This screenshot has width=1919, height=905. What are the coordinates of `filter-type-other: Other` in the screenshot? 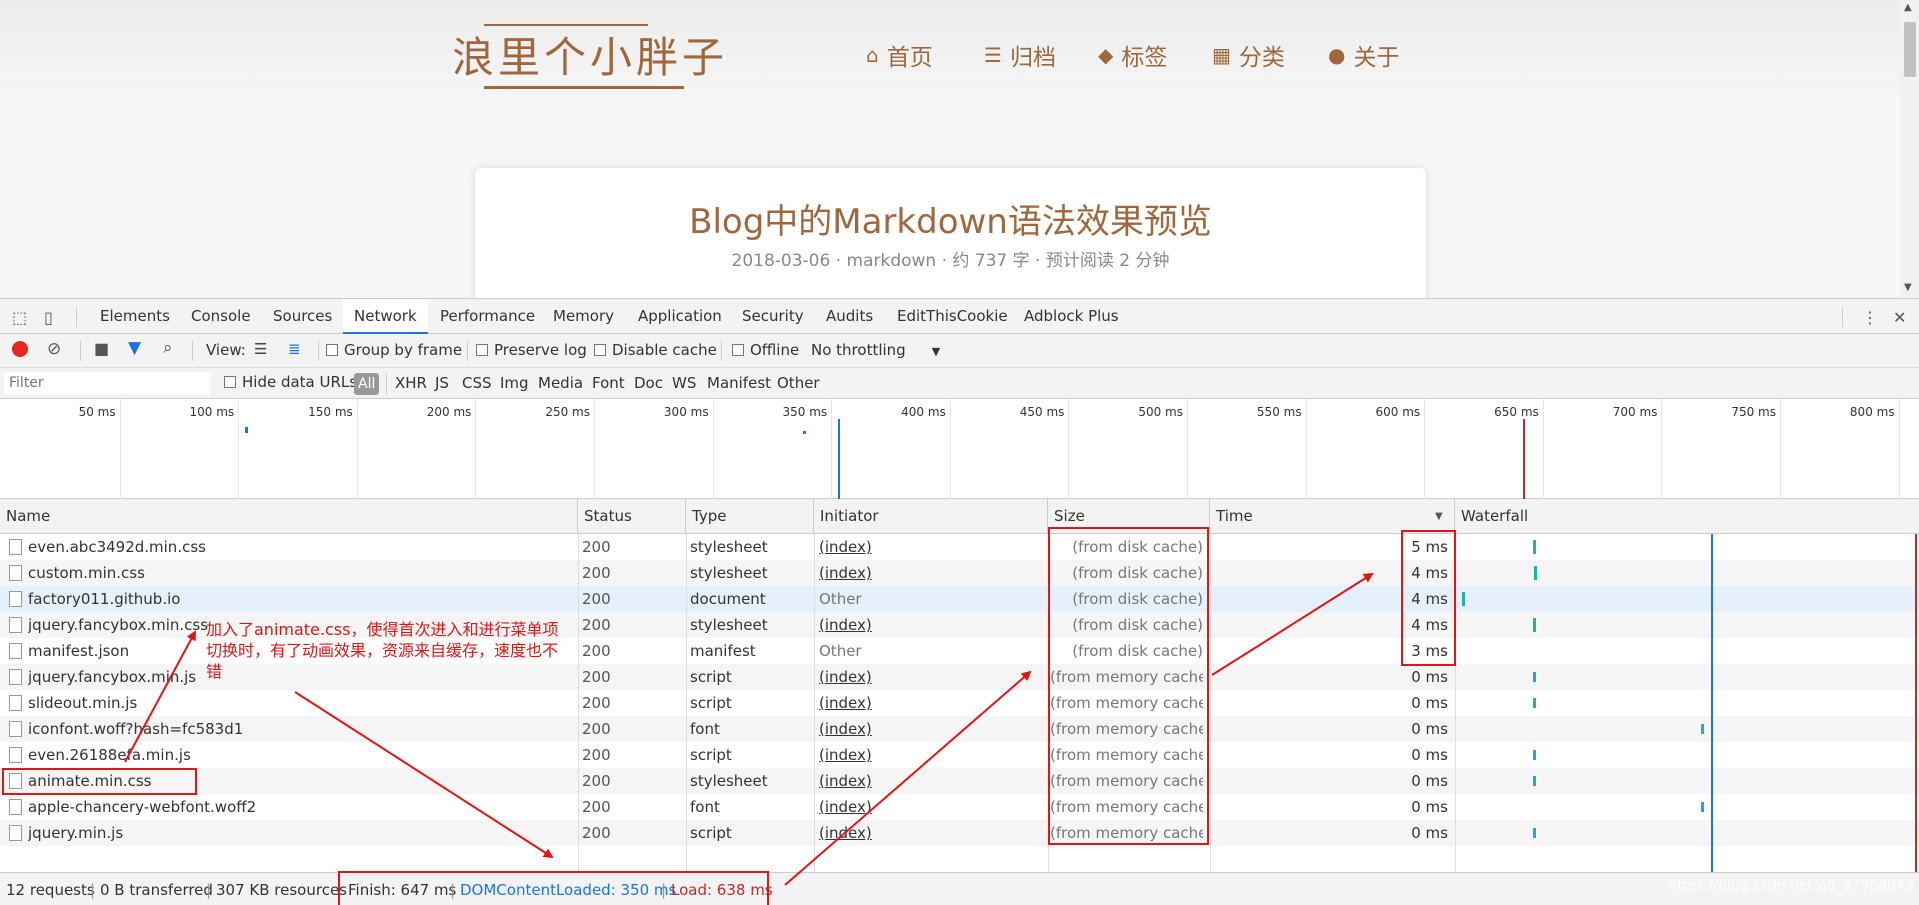 It's located at (798, 383).